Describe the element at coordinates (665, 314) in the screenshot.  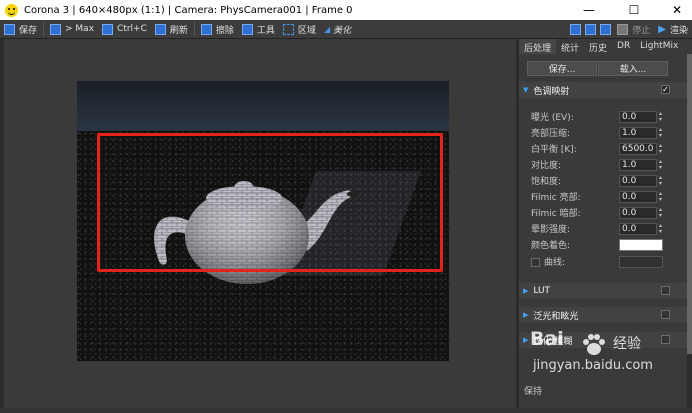
I see `bloom-glare-enabled-checkbox` at that location.